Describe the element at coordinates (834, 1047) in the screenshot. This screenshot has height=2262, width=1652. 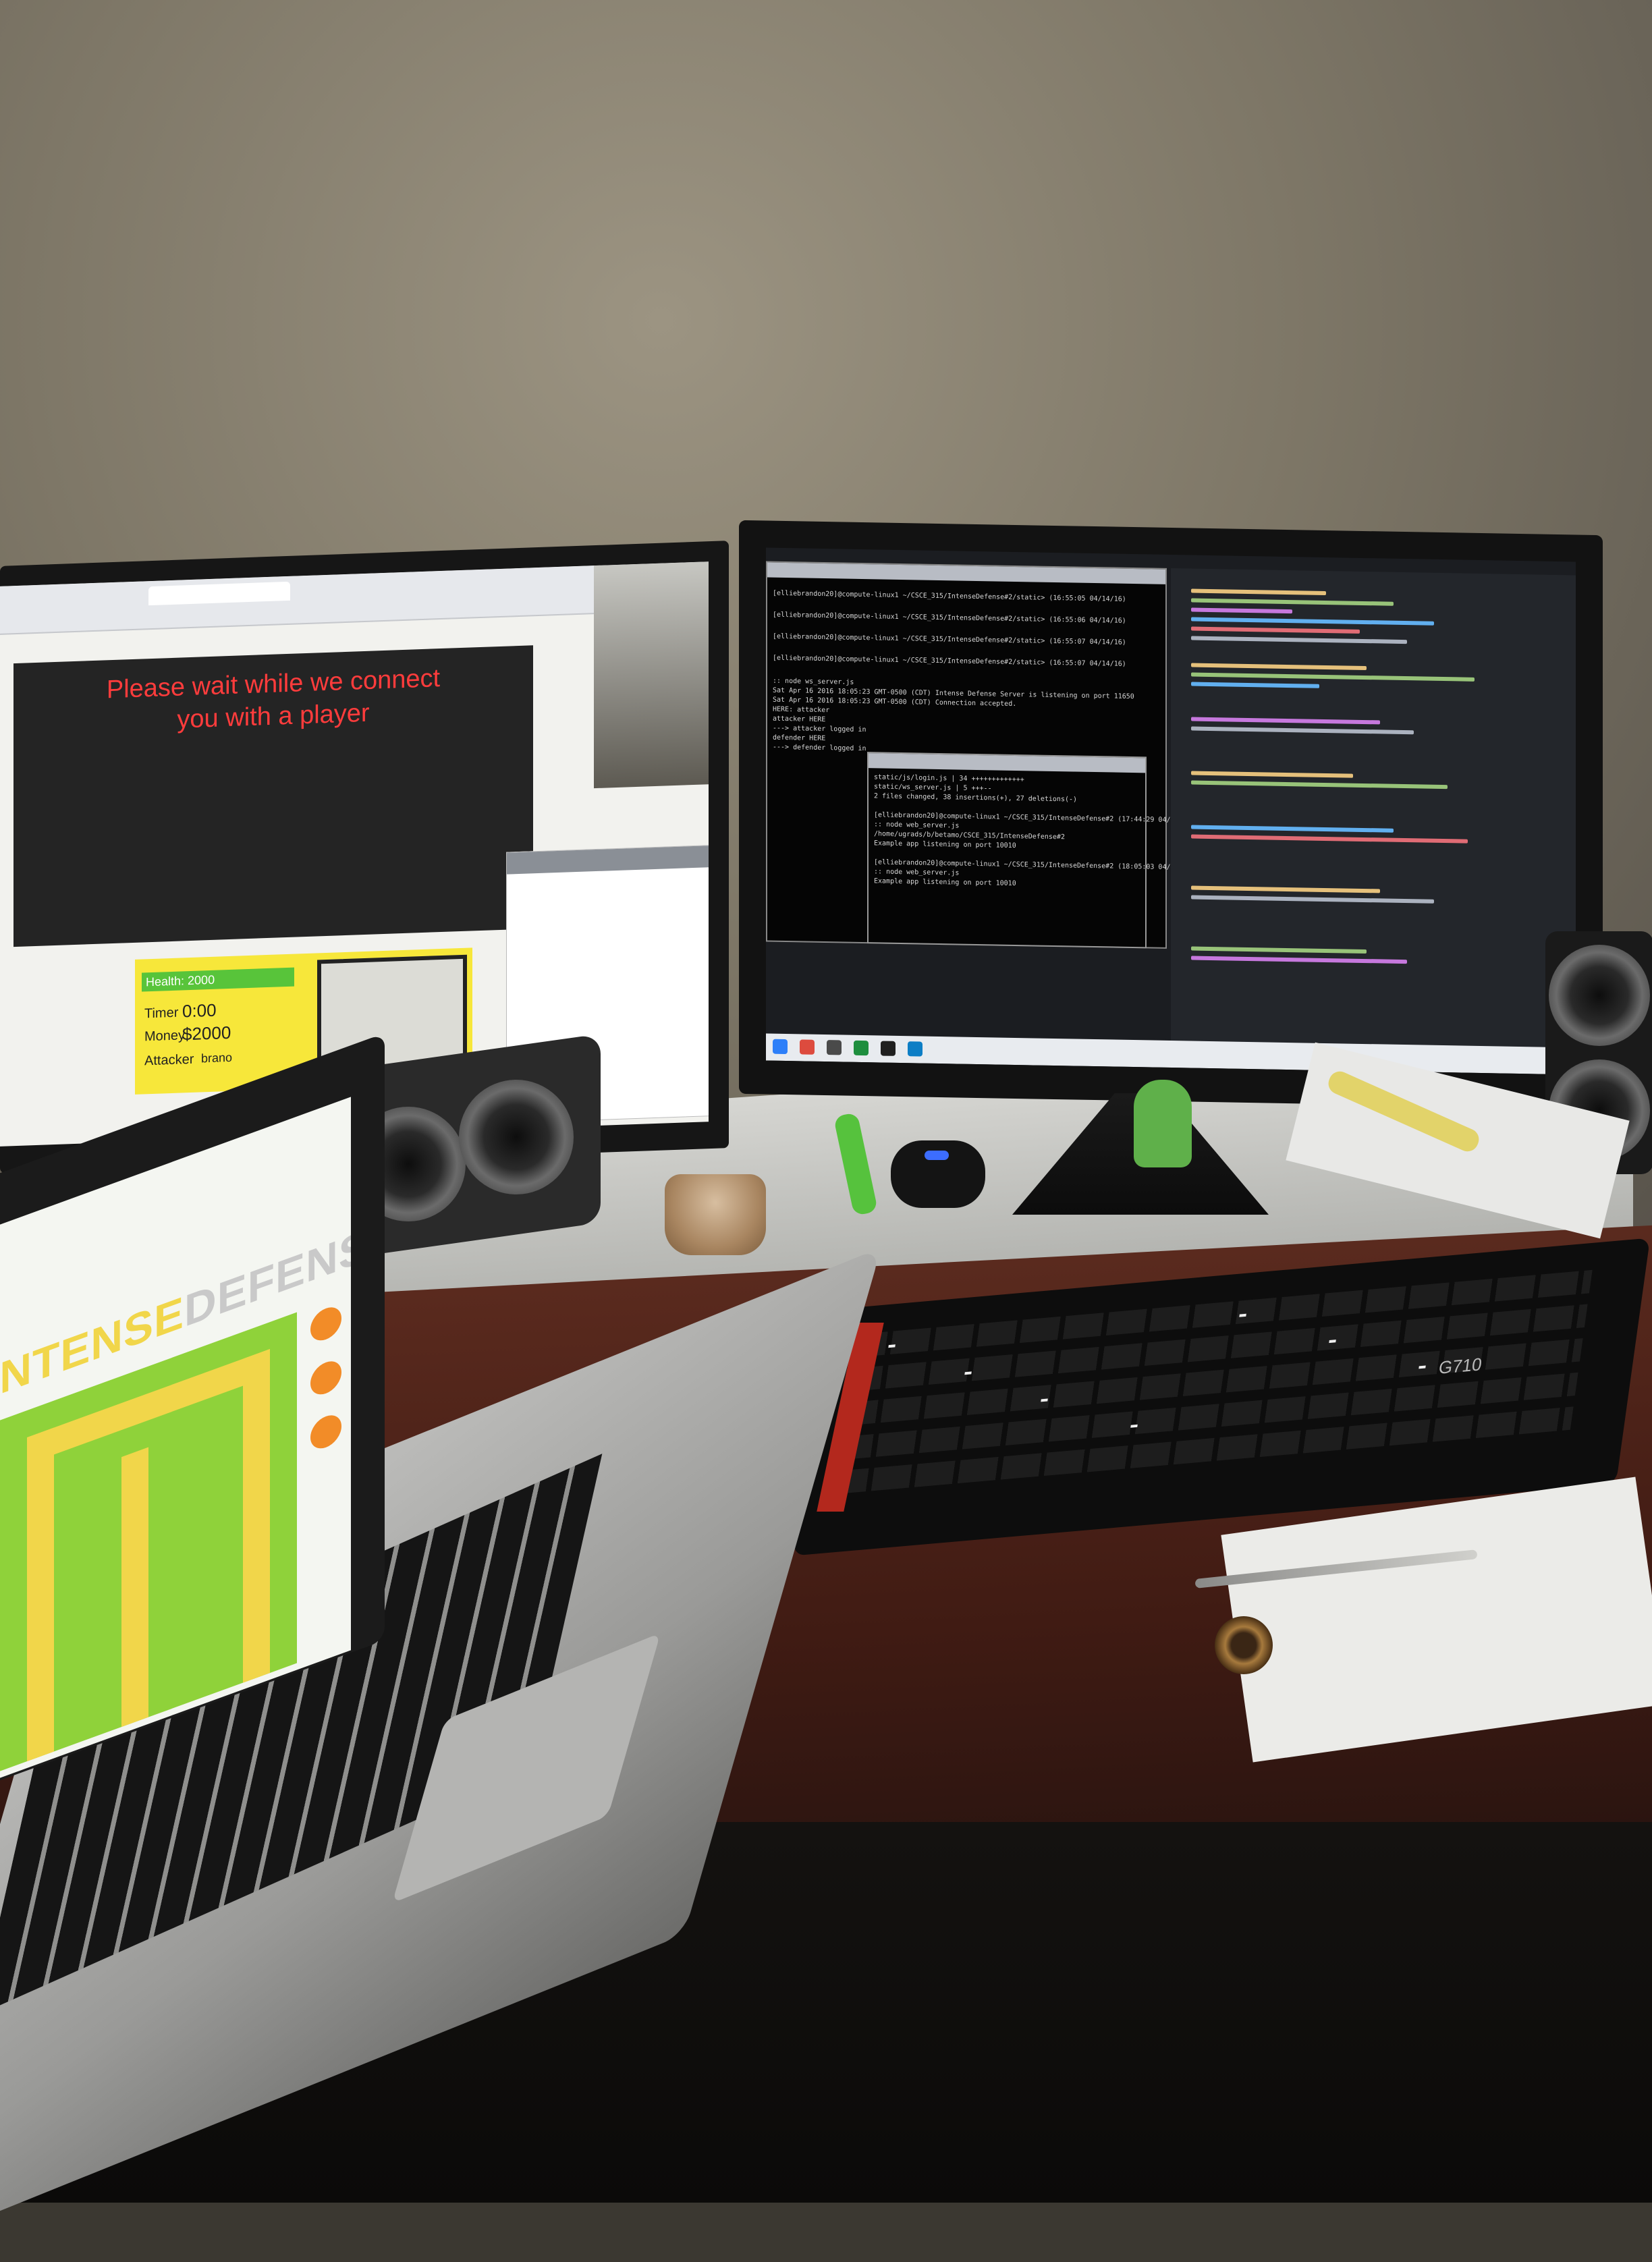
I see `terminal-icon` at that location.